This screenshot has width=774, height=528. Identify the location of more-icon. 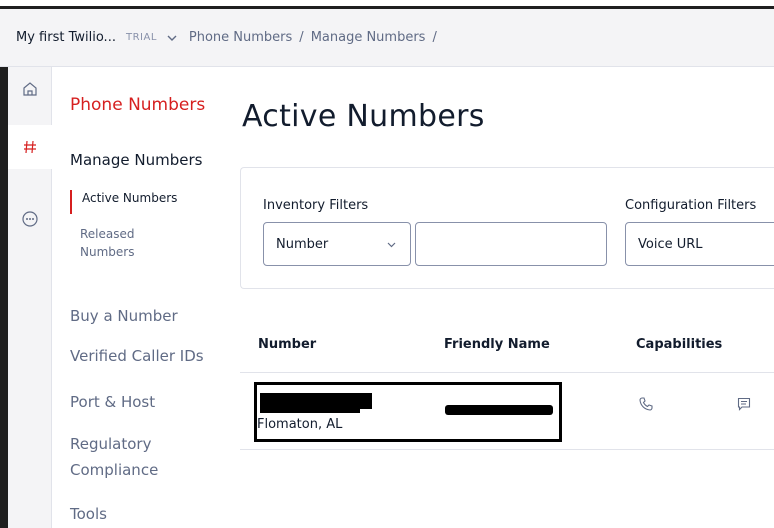
(30, 219).